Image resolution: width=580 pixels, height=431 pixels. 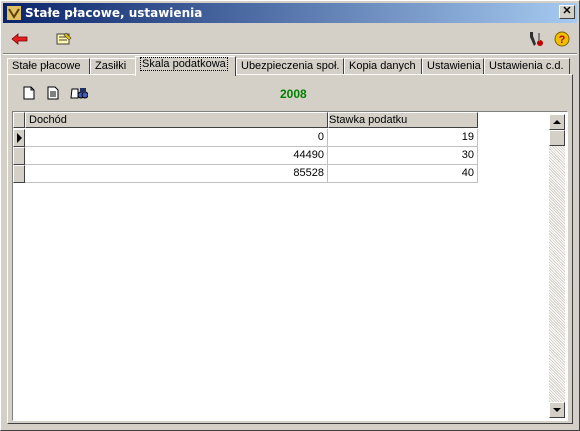 I want to click on close-button: ✕, so click(x=567, y=12).